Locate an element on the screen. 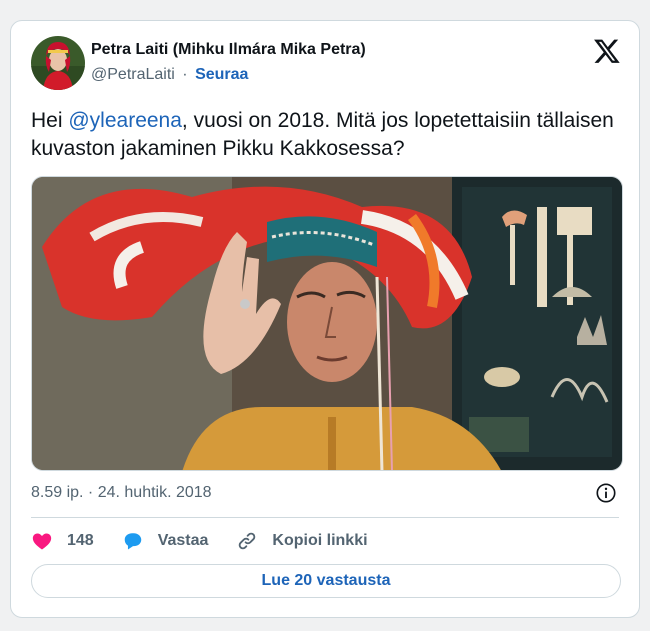 The height and width of the screenshot is (631, 650). tweet-text-start: Hei is located at coordinates (50, 120).